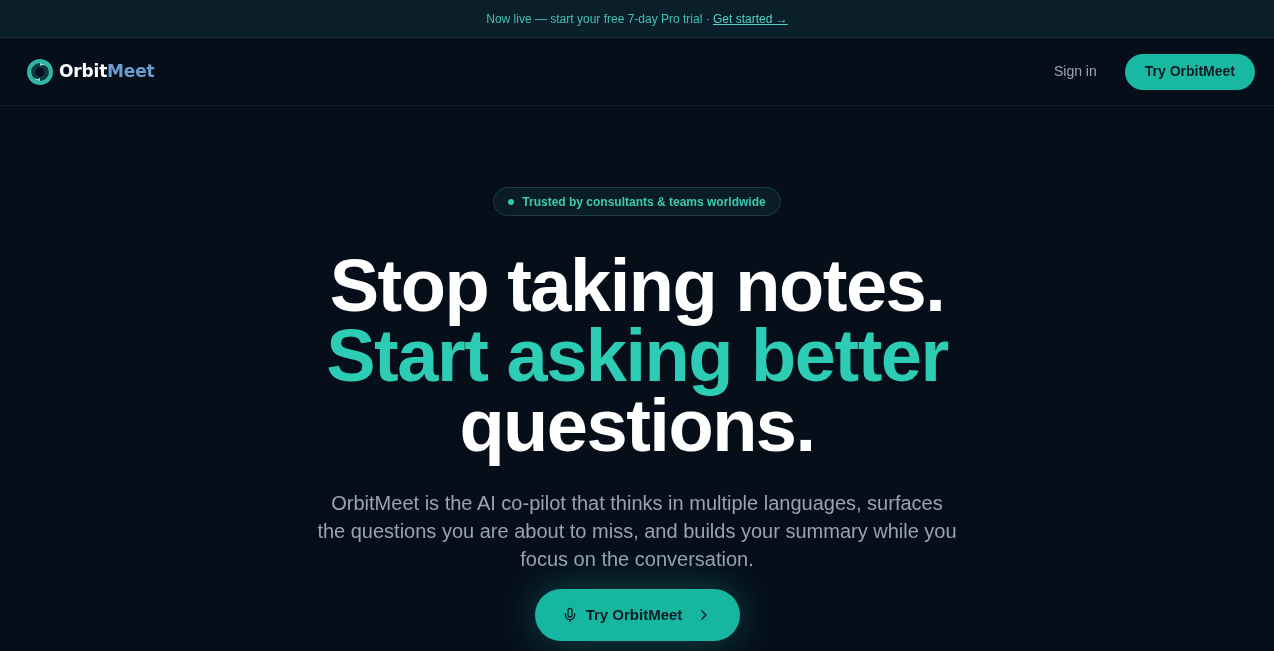  Describe the element at coordinates (1189, 71) in the screenshot. I see `try-button: Try OrbitMeet` at that location.